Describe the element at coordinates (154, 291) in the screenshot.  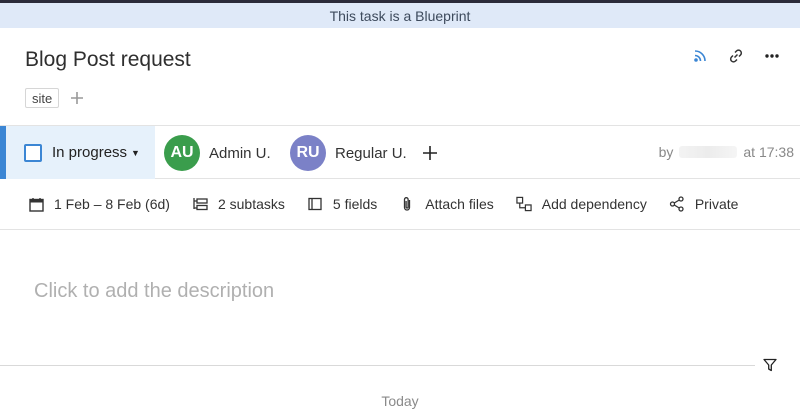
I see `description-placeholder: Click to add the description` at that location.